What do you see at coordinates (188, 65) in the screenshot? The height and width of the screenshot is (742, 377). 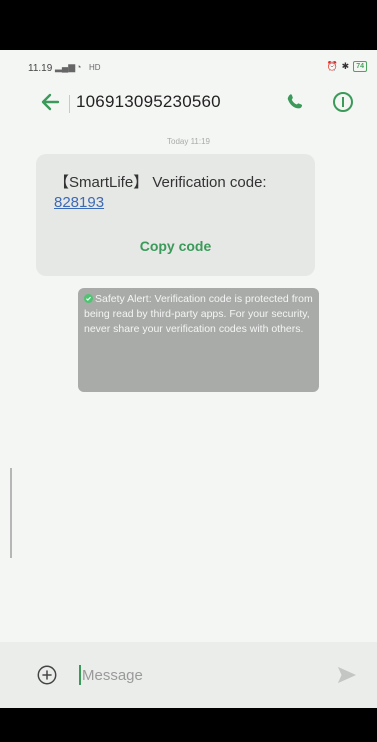 I see `status-bar: 11.19 ▂▄▆ ◔ HD ⏰ ✱ 74` at bounding box center [188, 65].